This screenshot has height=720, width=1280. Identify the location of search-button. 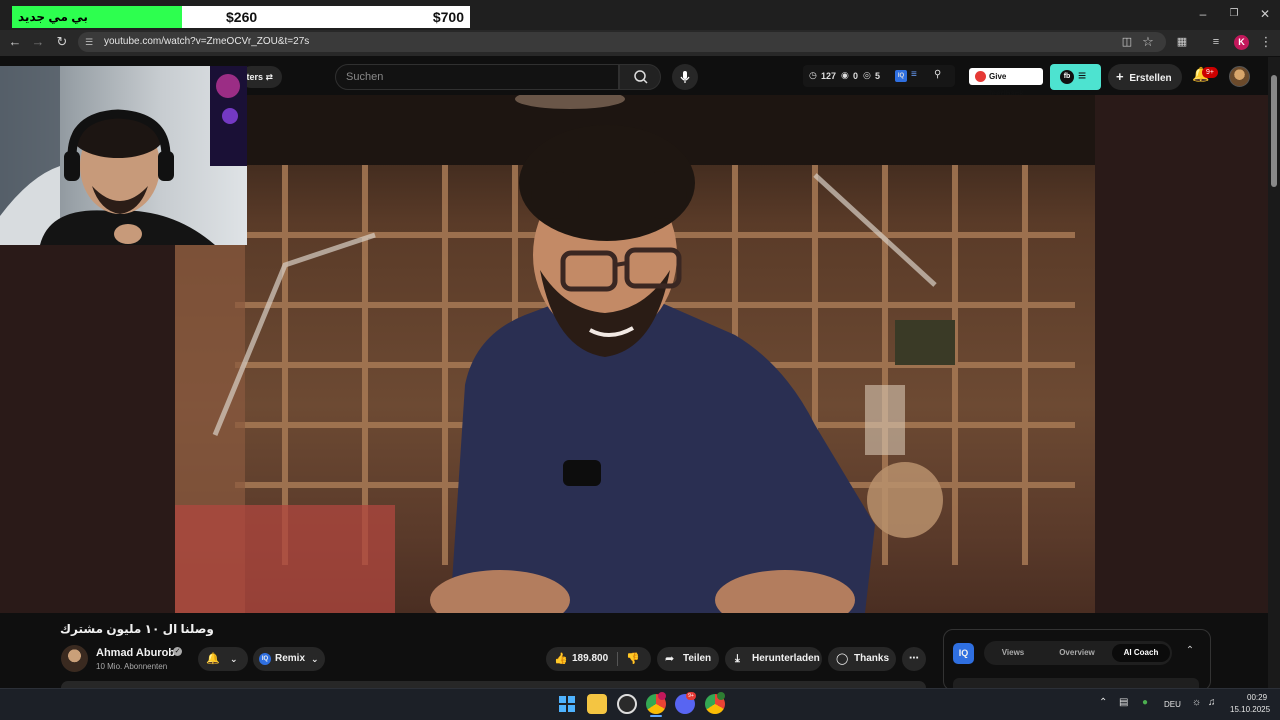
(640, 77).